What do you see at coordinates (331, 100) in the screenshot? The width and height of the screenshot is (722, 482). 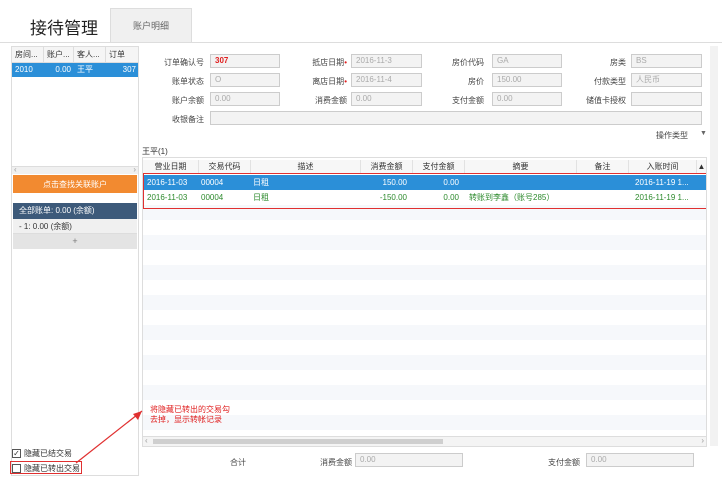 I see `consume-amount-label: 消费金额` at bounding box center [331, 100].